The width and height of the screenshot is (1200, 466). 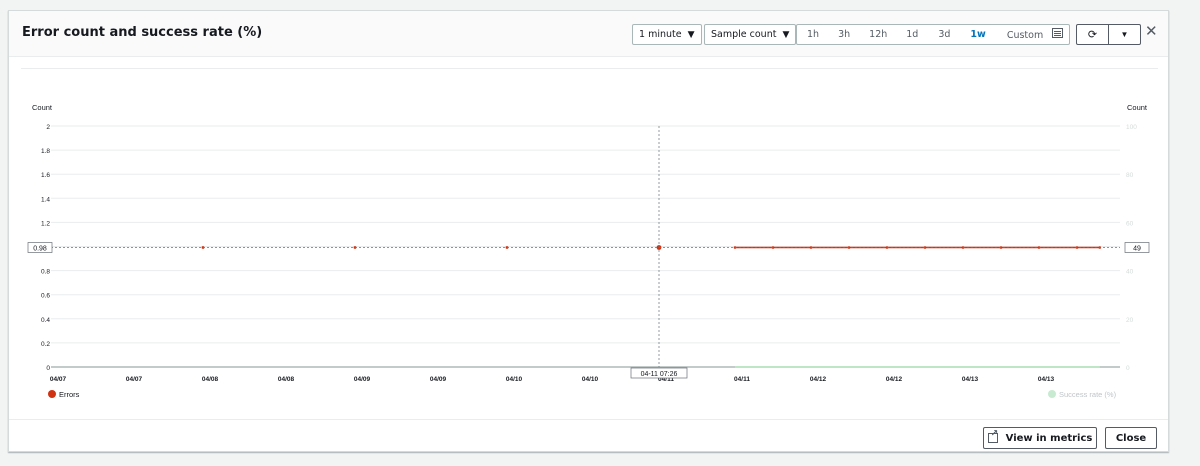 I want to click on close-button: Close, so click(x=1131, y=438).